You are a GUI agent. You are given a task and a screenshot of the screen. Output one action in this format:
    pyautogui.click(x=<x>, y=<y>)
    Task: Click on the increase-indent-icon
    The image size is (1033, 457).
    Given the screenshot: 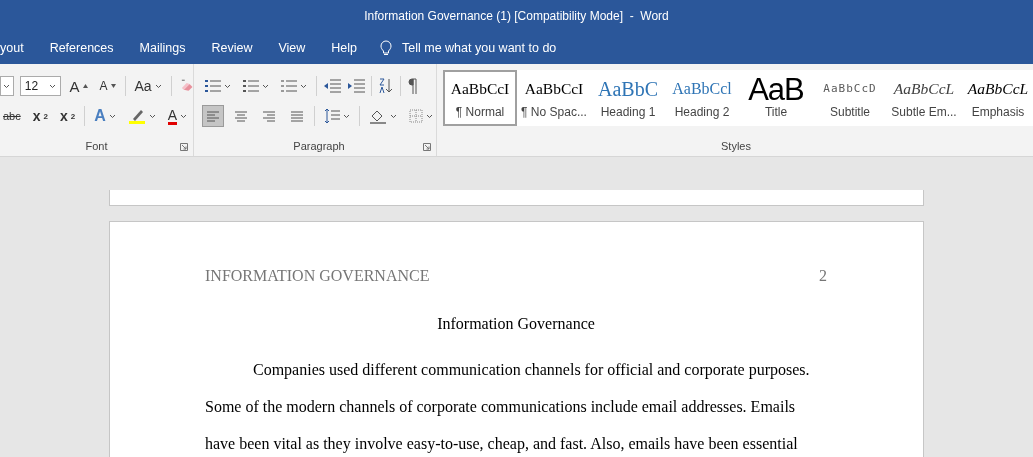 What is the action you would take?
    pyautogui.click(x=356, y=86)
    